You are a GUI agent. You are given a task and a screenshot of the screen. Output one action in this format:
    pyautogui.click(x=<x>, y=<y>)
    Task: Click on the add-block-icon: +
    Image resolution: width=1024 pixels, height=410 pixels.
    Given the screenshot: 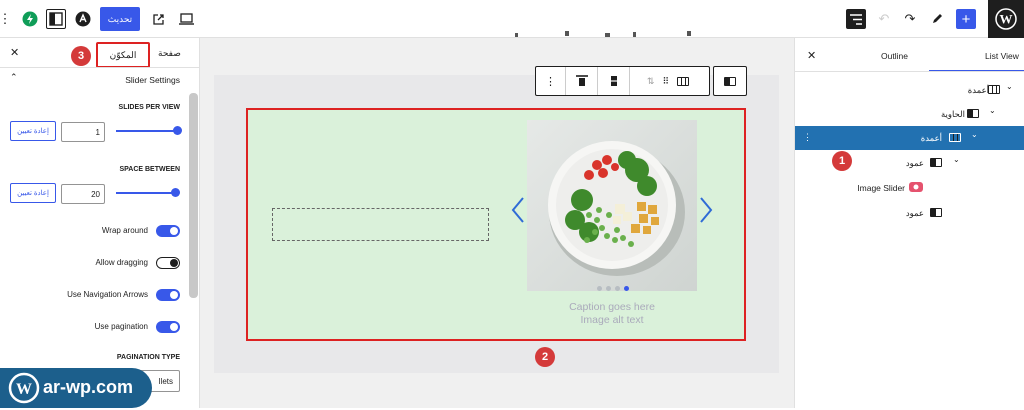 What is the action you would take?
    pyautogui.click(x=966, y=19)
    